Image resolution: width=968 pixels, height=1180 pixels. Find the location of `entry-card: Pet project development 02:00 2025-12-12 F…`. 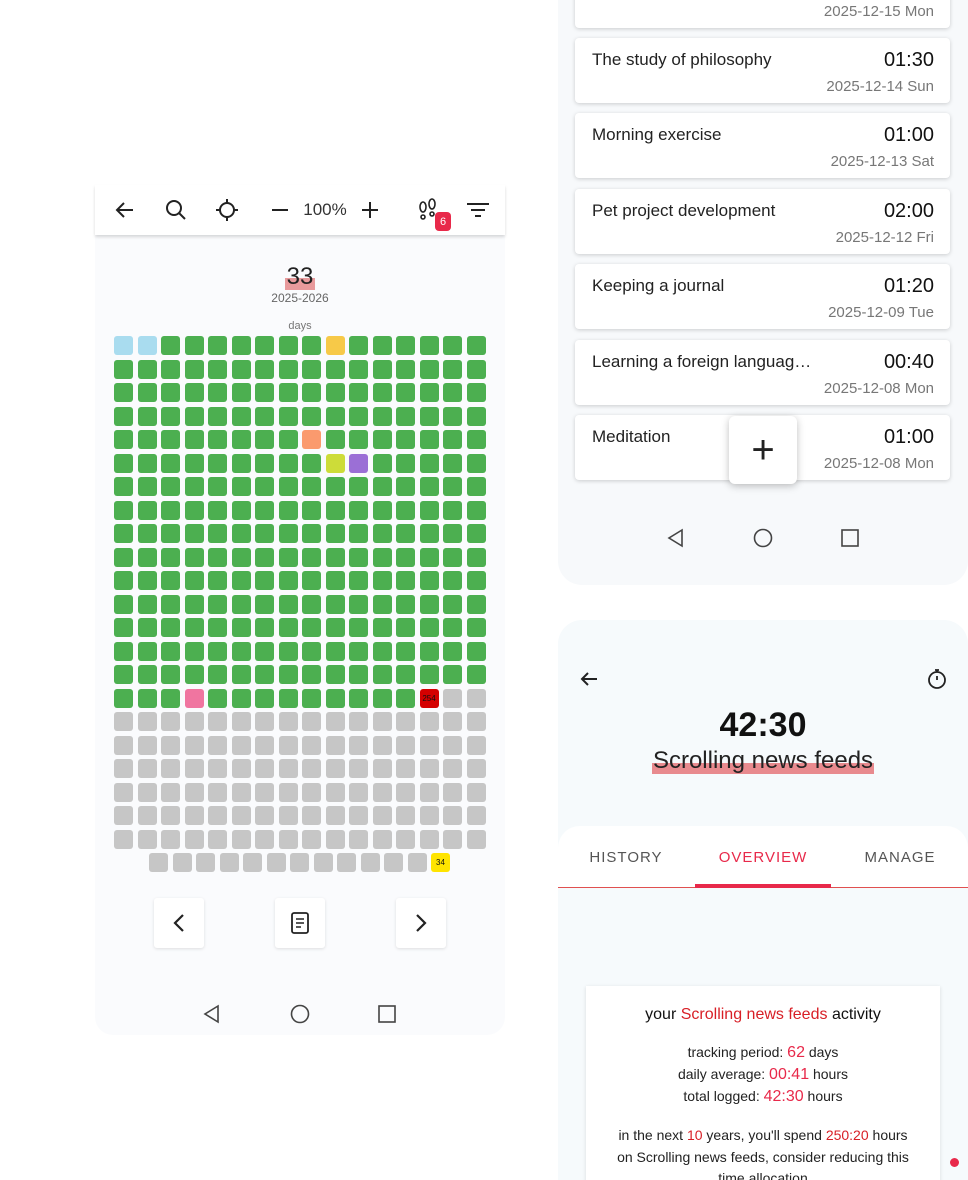

entry-card: Pet project development 02:00 2025-12-12 F… is located at coordinates (762, 221).